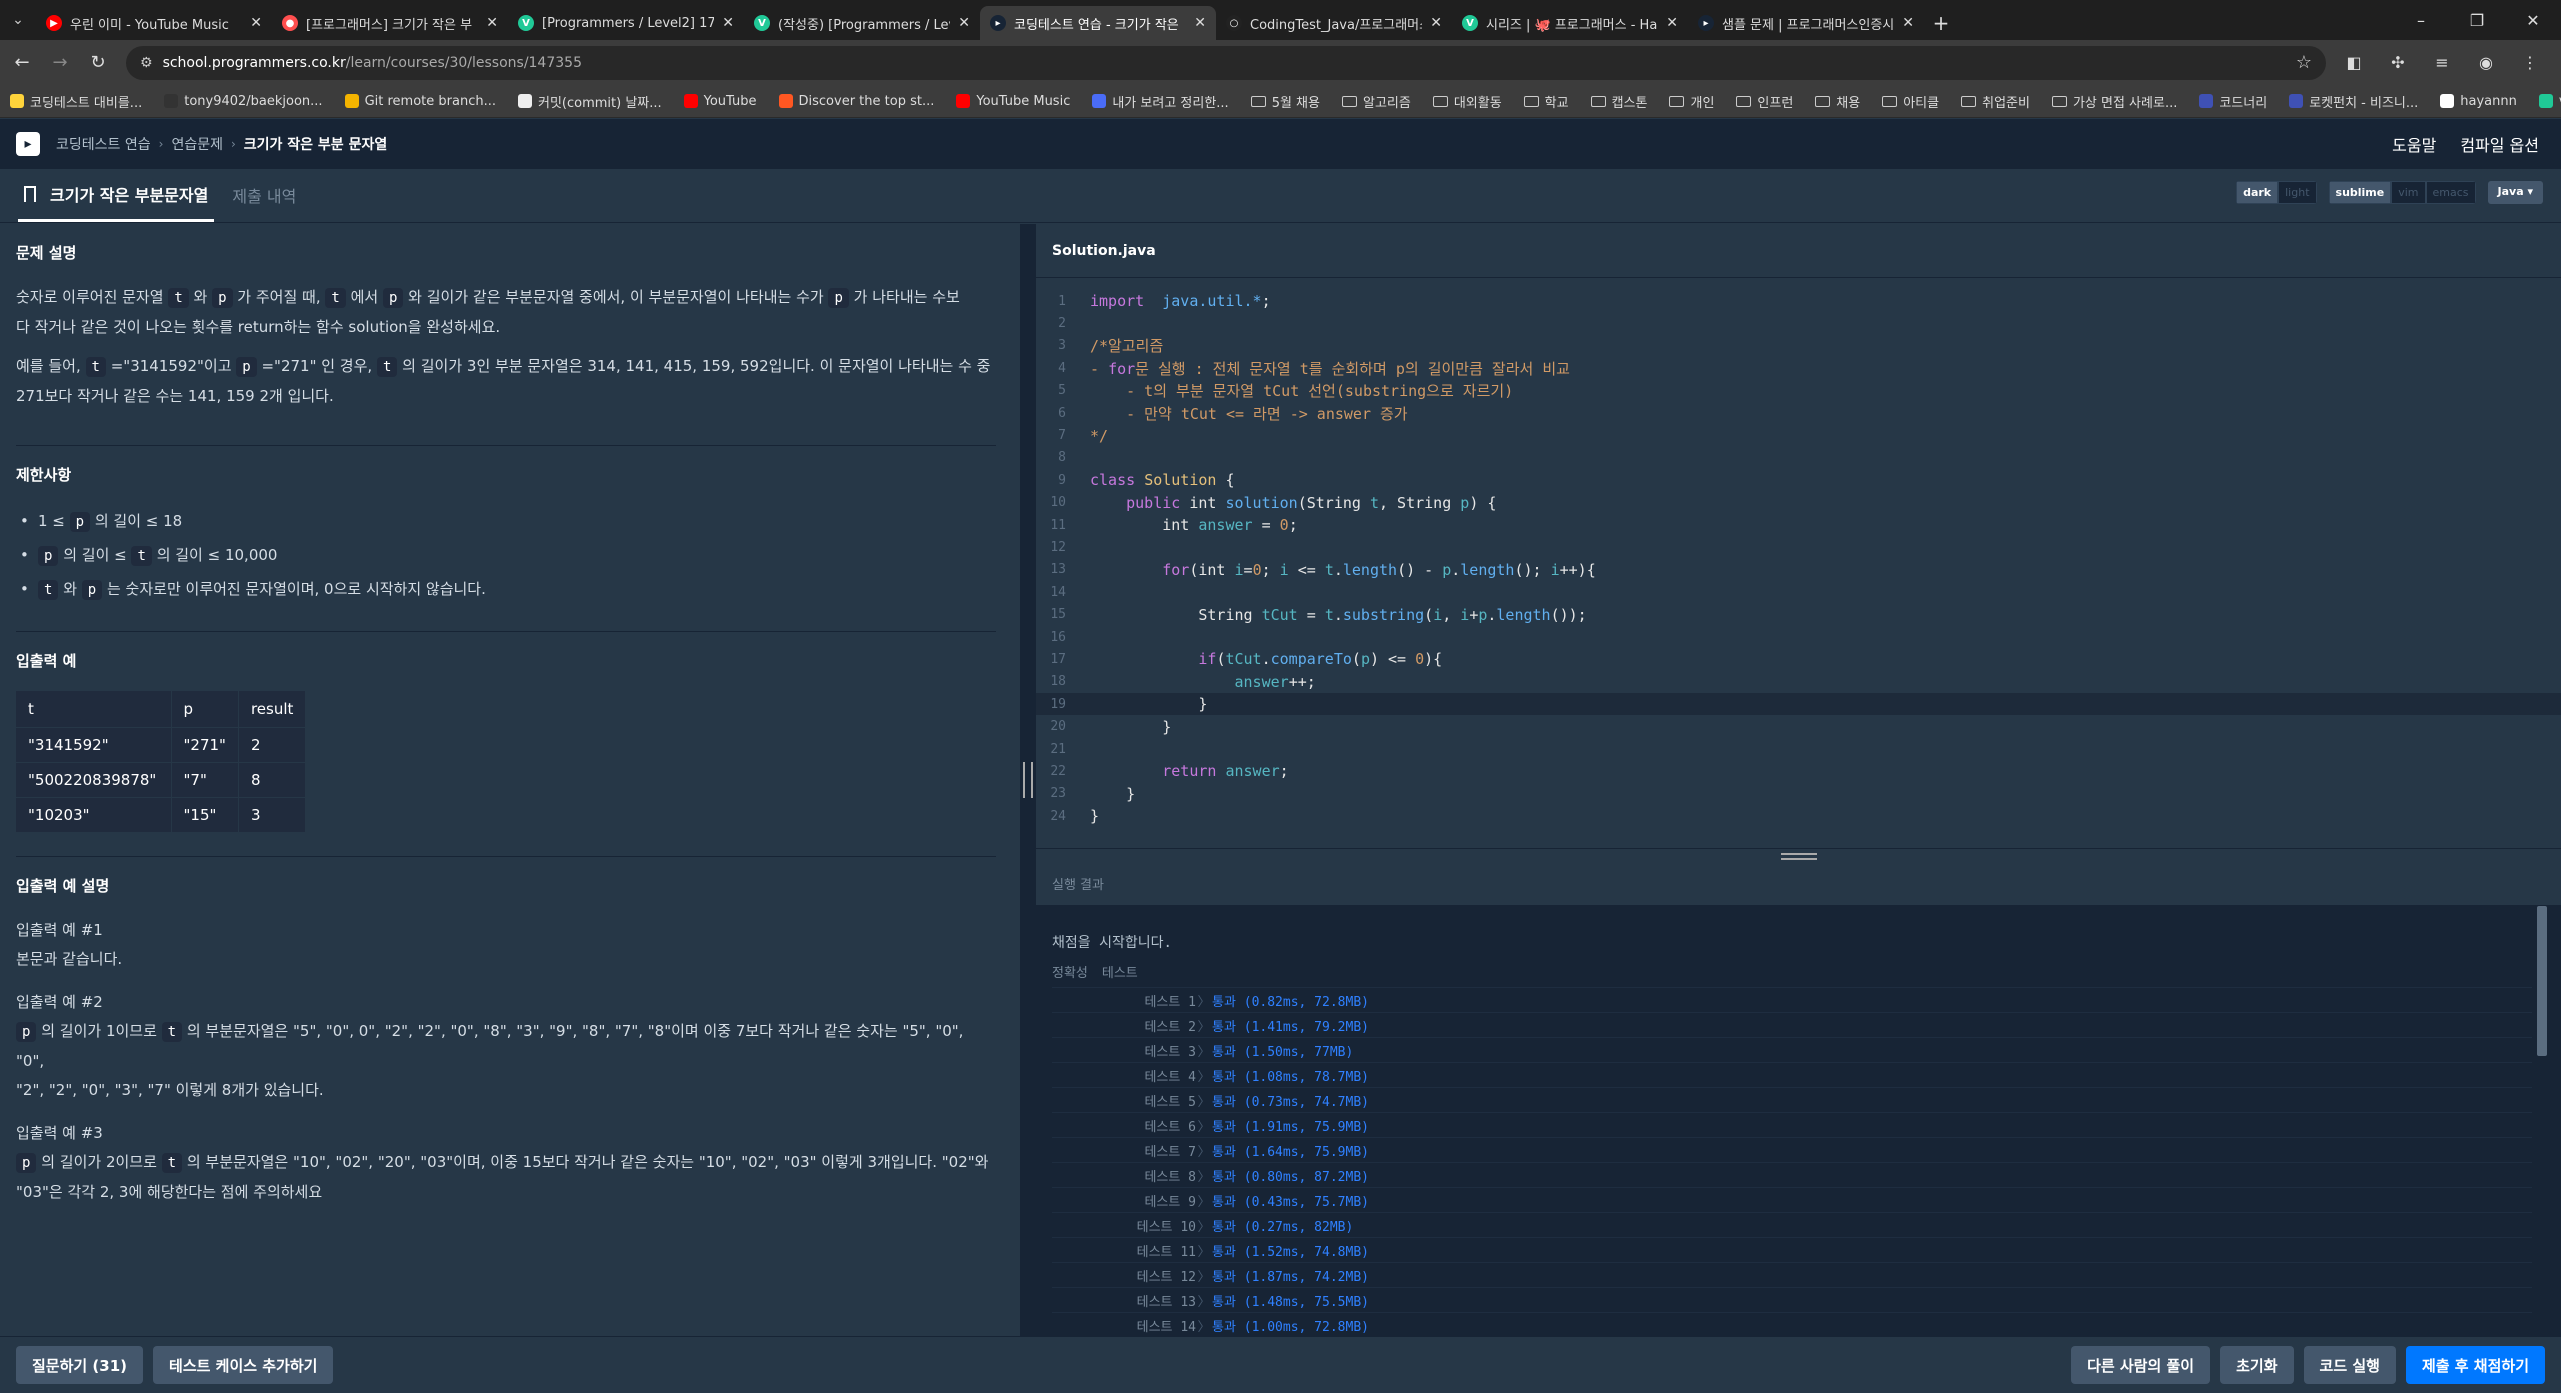  What do you see at coordinates (1995, 101) in the screenshot?
I see `bookmark-folder: 취업준비` at bounding box center [1995, 101].